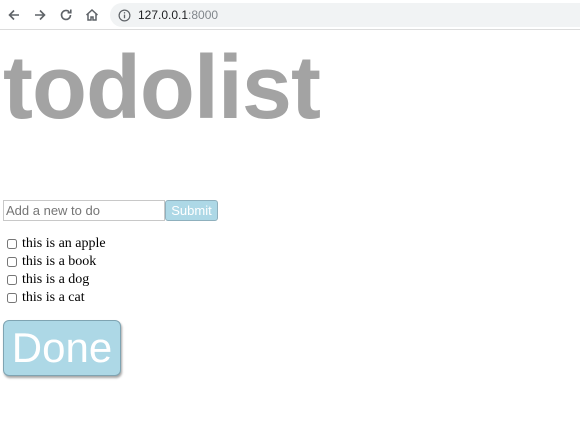  I want to click on info-icon, so click(125, 15).